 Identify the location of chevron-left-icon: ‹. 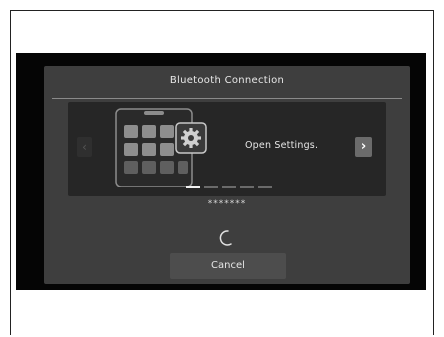
(84, 147).